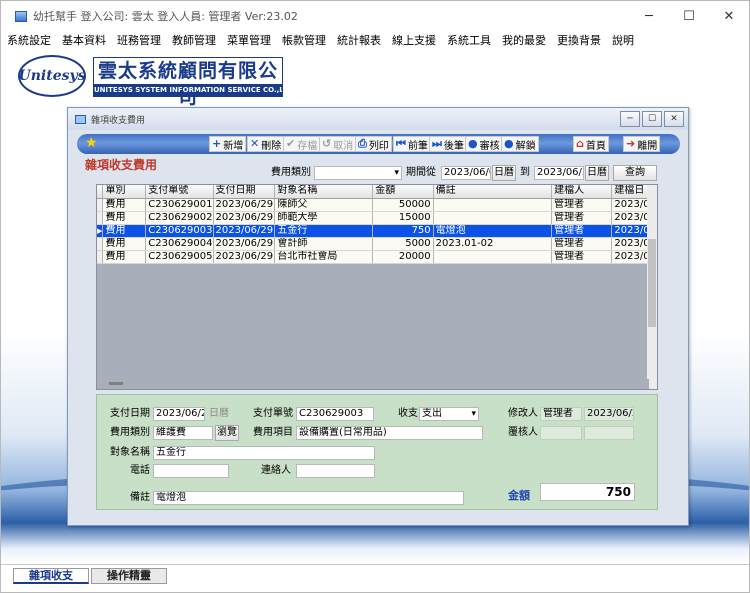 The image size is (750, 593). Describe the element at coordinates (649, 16) in the screenshot. I see `minimize-icon: ─` at that location.